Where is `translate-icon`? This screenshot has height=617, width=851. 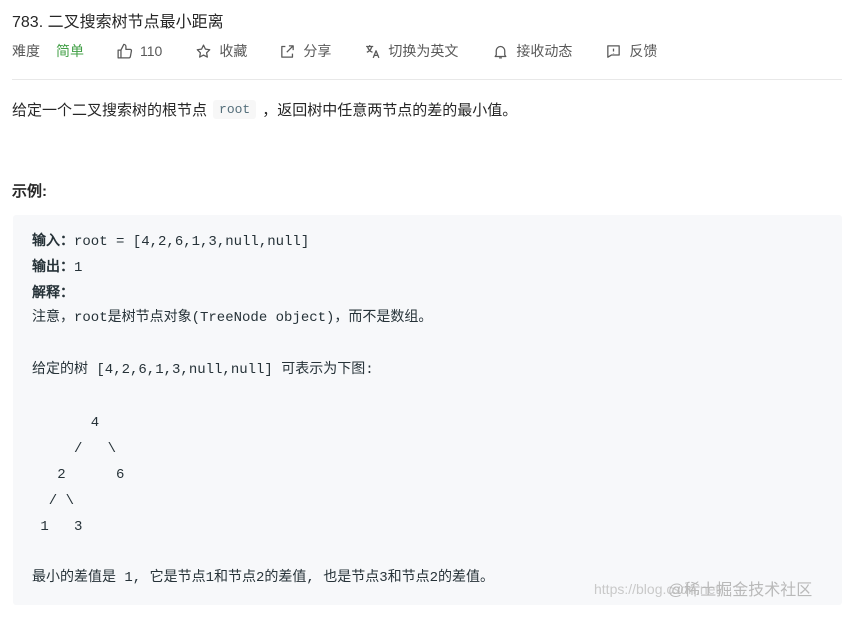
translate-icon is located at coordinates (373, 51).